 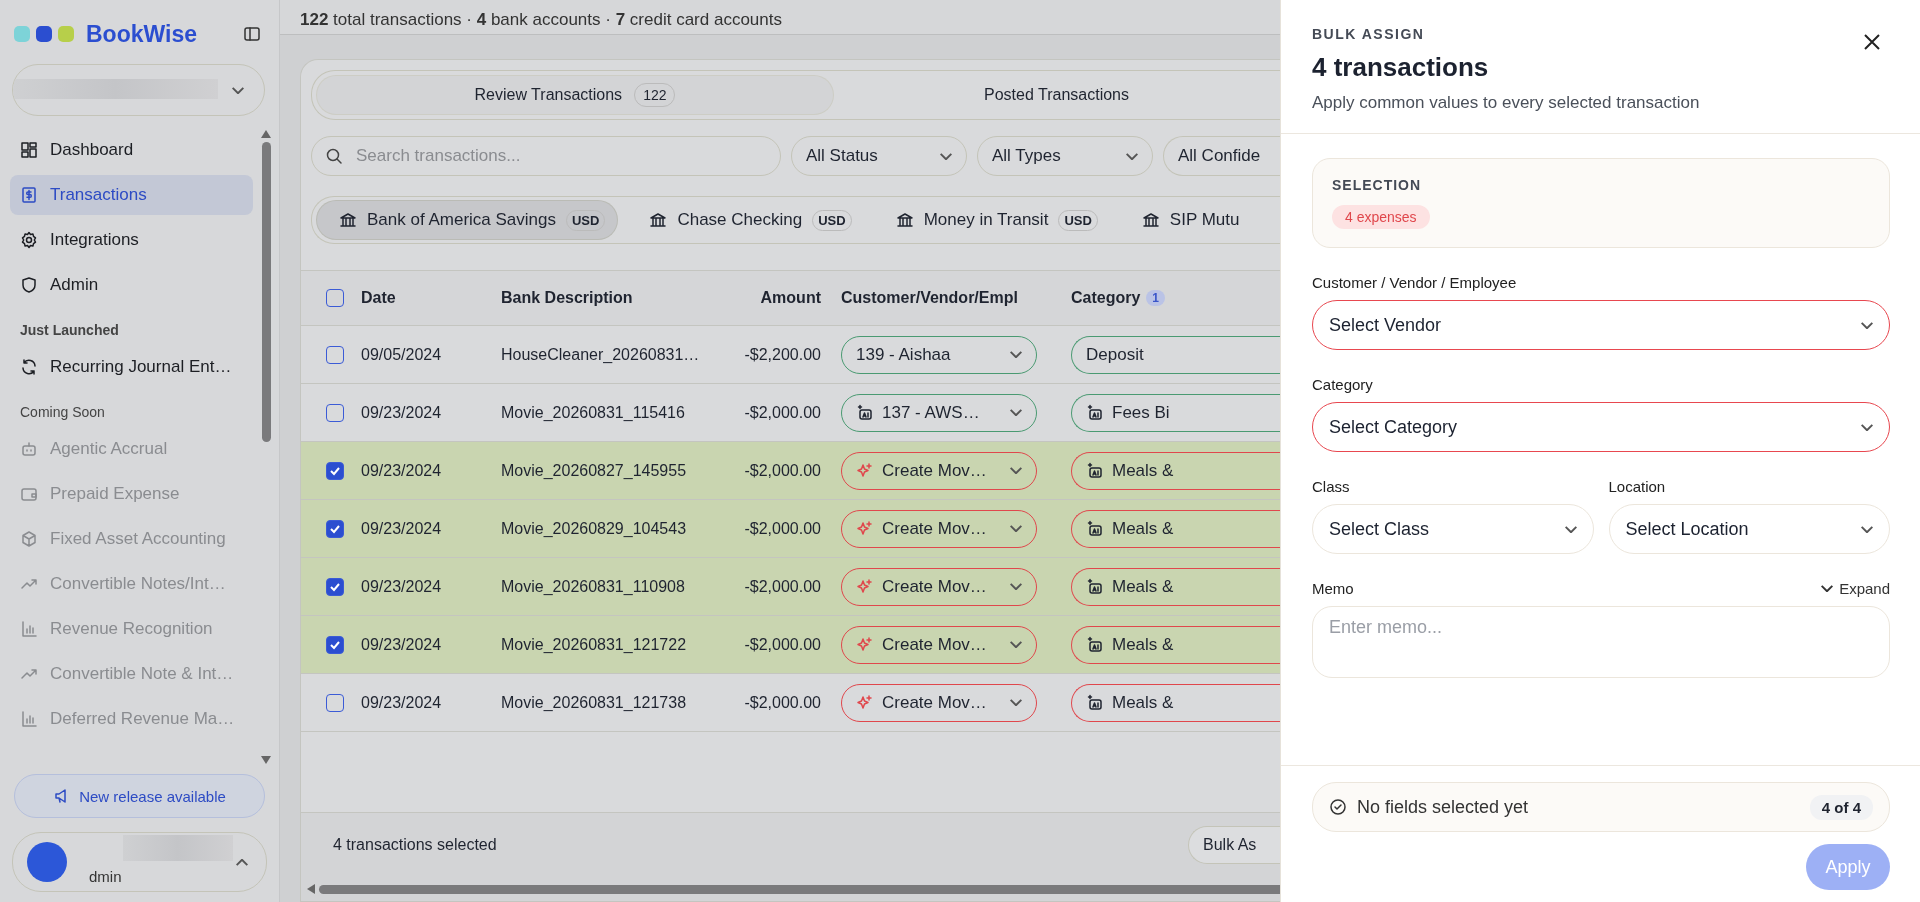 What do you see at coordinates (266, 447) in the screenshot?
I see `scrollbar` at bounding box center [266, 447].